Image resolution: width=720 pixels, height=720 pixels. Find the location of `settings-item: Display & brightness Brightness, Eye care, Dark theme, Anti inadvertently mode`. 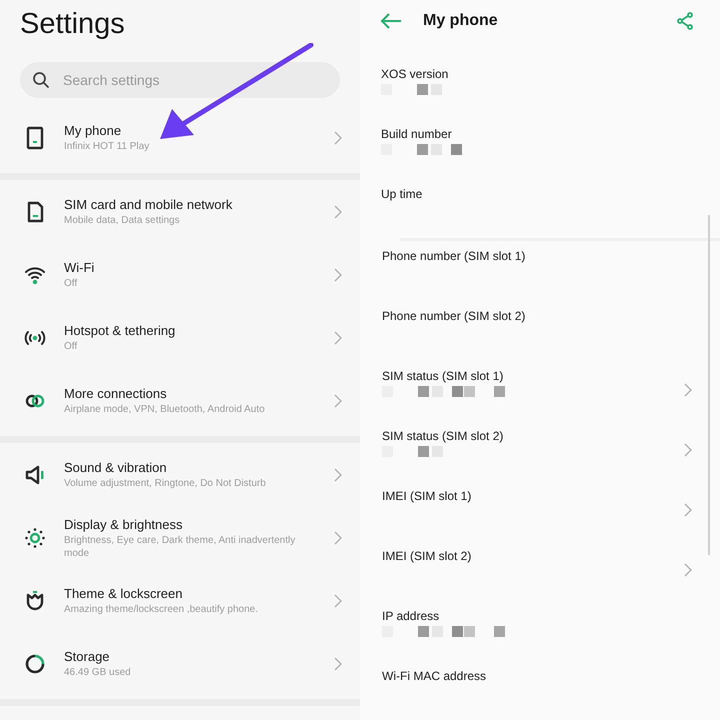

settings-item: Display & brightness Brightness, Eye care, Dark theme, Anti inadvertently mode is located at coordinates (180, 537).